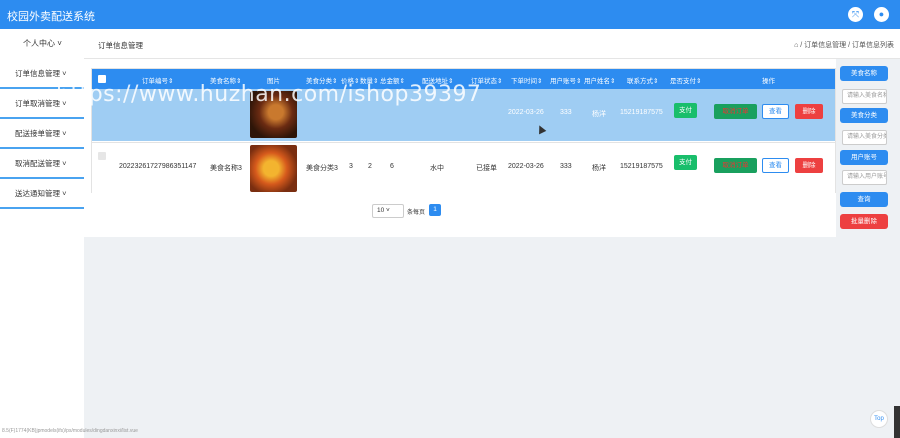 This screenshot has height=438, width=900. Describe the element at coordinates (864, 115) in the screenshot. I see `category-label-button: 美食分类` at that location.